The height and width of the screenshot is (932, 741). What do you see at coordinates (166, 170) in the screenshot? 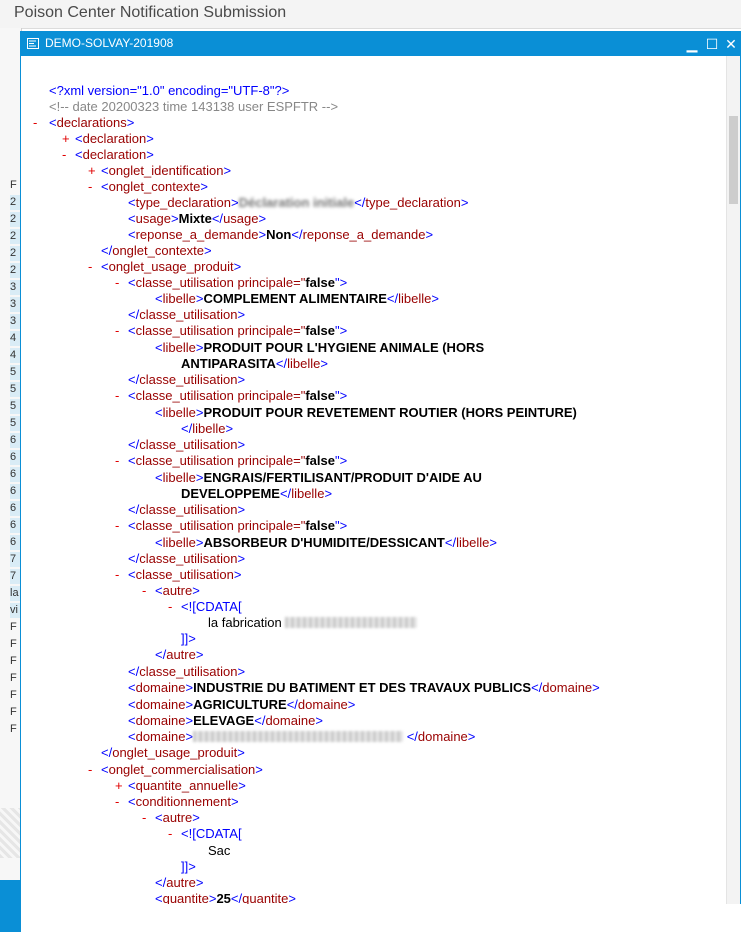
I see `xml-node-onglet-identification: <onglet_identification>` at bounding box center [166, 170].